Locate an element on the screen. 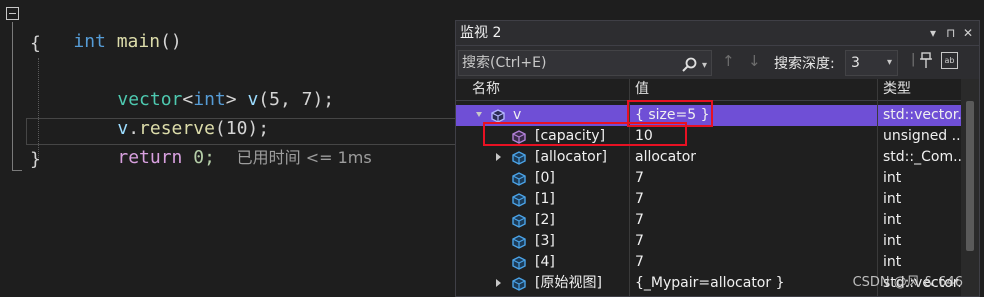 This screenshot has height=297, width=984. watch-titlebar: 监视 2 ▾ ⊓ ✕ is located at coordinates (717, 33).